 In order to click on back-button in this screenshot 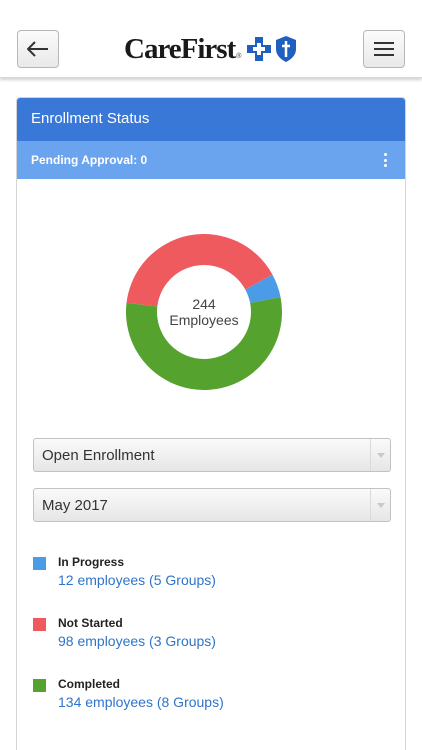, I will do `click(38, 49)`.